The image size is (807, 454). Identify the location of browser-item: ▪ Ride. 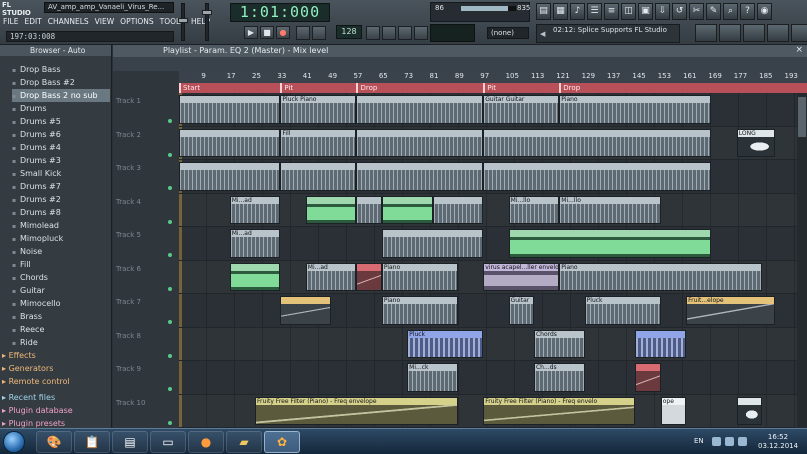
(61, 342).